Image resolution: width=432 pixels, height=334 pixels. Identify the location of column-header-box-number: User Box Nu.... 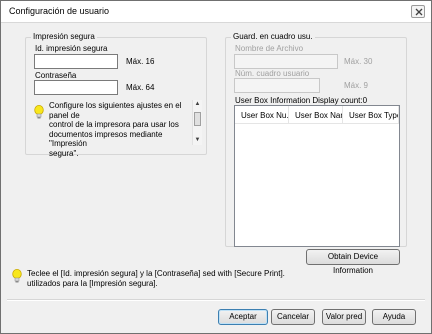
(262, 115).